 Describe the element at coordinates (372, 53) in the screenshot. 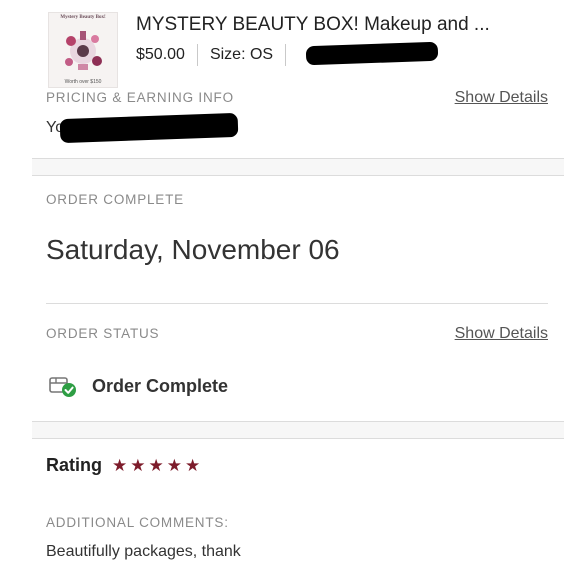

I see `redacted-username` at that location.